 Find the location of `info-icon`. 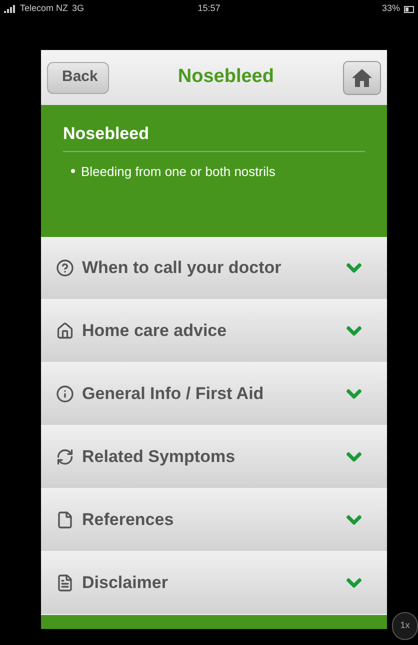

info-icon is located at coordinates (65, 394).